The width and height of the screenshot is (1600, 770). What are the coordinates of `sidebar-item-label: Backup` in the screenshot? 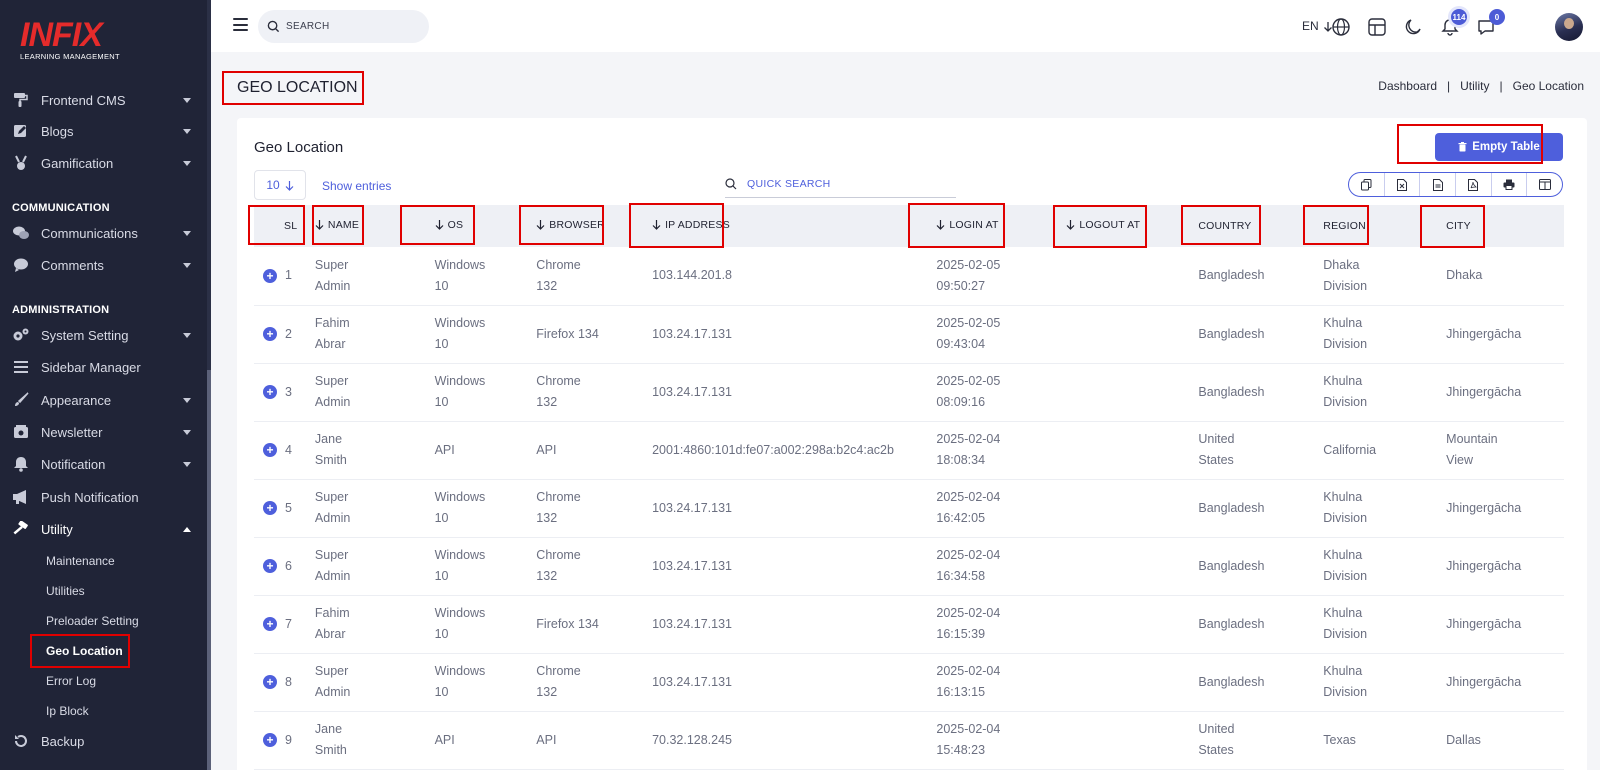 It's located at (63, 741).